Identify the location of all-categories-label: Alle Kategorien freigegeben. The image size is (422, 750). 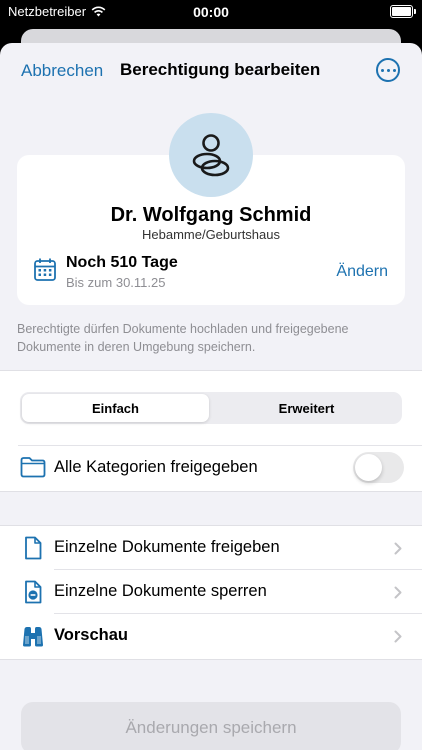
(156, 467).